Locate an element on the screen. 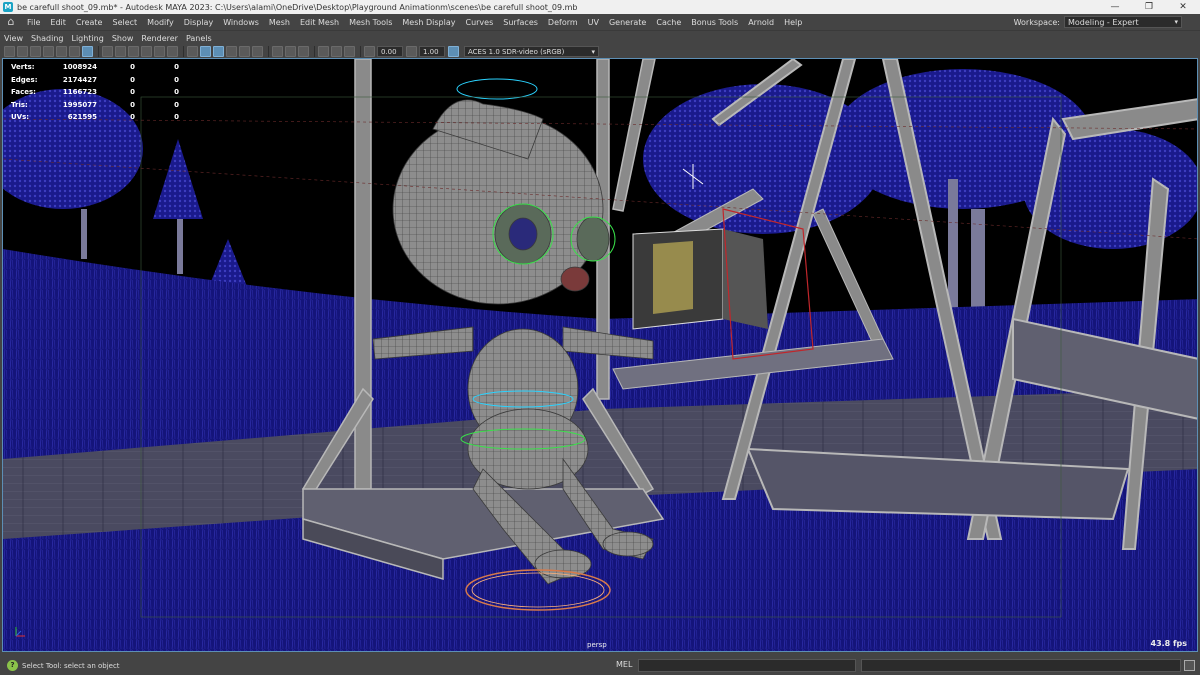 This screenshot has height=675, width=1200. panel-menu-lighting: Lighting is located at coordinates (87, 38).